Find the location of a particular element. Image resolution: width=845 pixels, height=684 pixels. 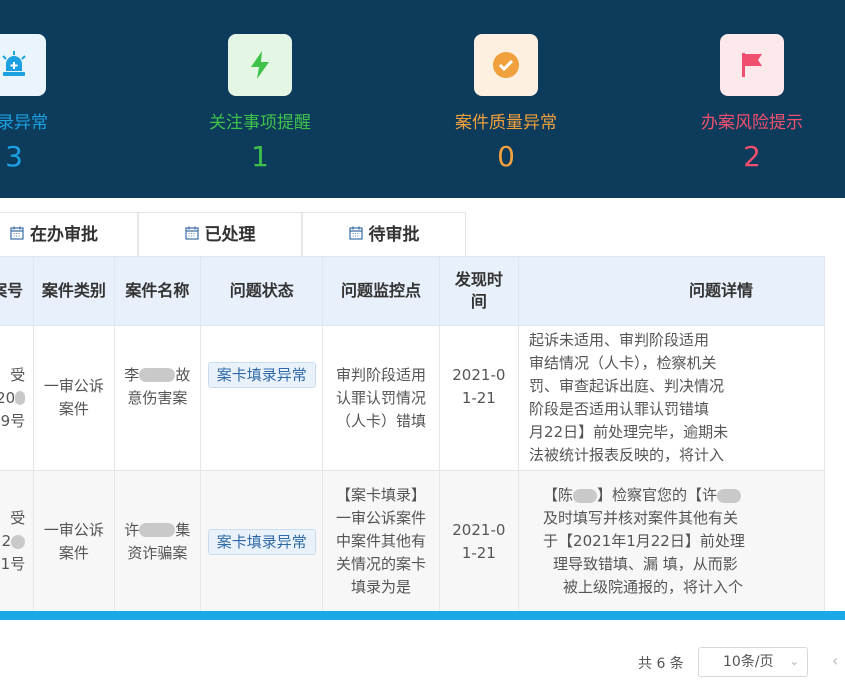

detail-line: 【陈 is located at coordinates (558, 495).